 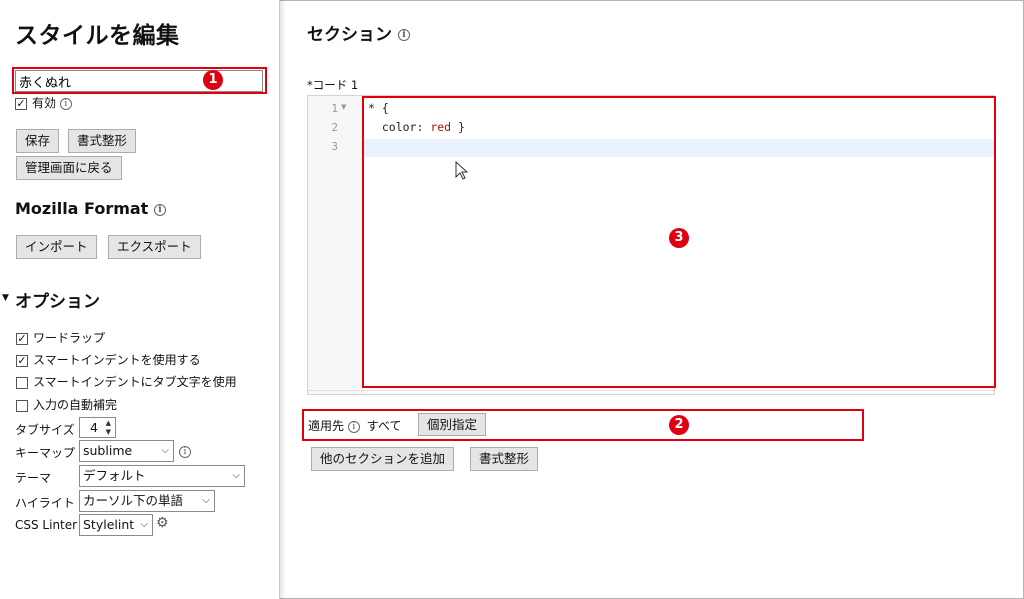 What do you see at coordinates (46, 525) in the screenshot?
I see `css-linter-label: CSS Linter` at bounding box center [46, 525].